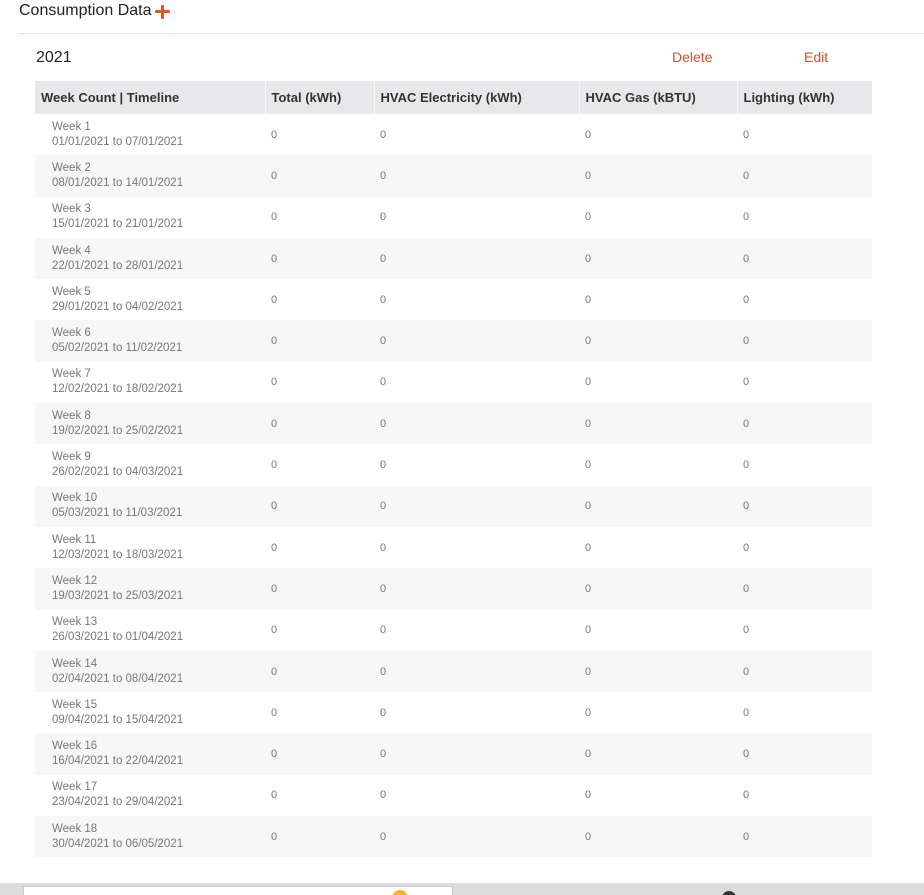 This screenshot has width=924, height=895. Describe the element at coordinates (75, 787) in the screenshot. I see `week-name: Week 17` at that location.